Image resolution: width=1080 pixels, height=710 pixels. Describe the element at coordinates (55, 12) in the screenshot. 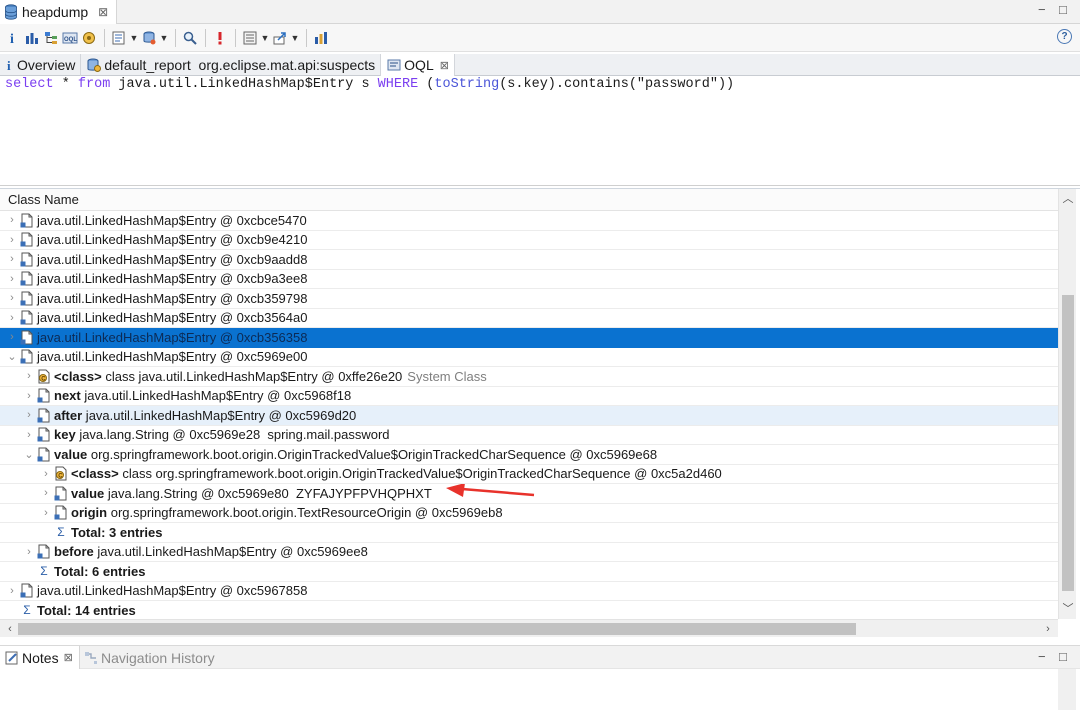

I see `editor-tab-title: heapdump` at that location.